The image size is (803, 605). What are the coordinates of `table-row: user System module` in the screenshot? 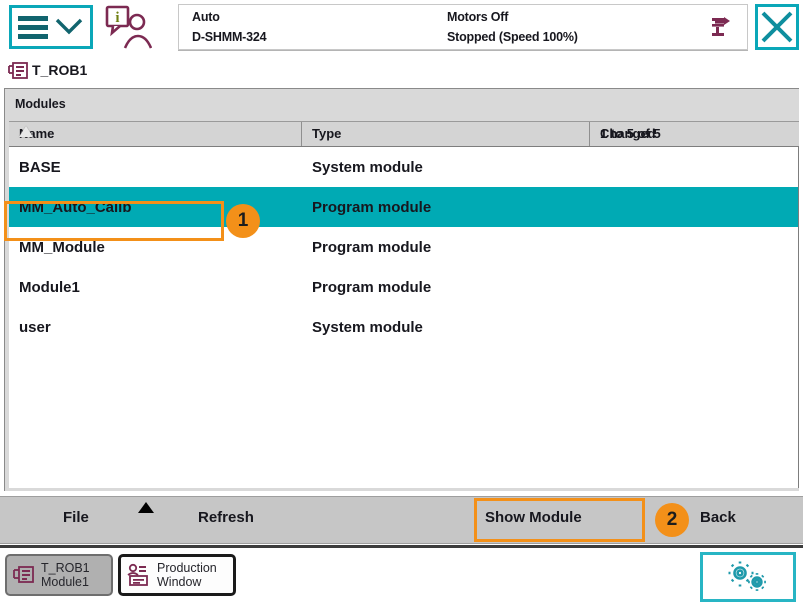 It's located at (403, 327).